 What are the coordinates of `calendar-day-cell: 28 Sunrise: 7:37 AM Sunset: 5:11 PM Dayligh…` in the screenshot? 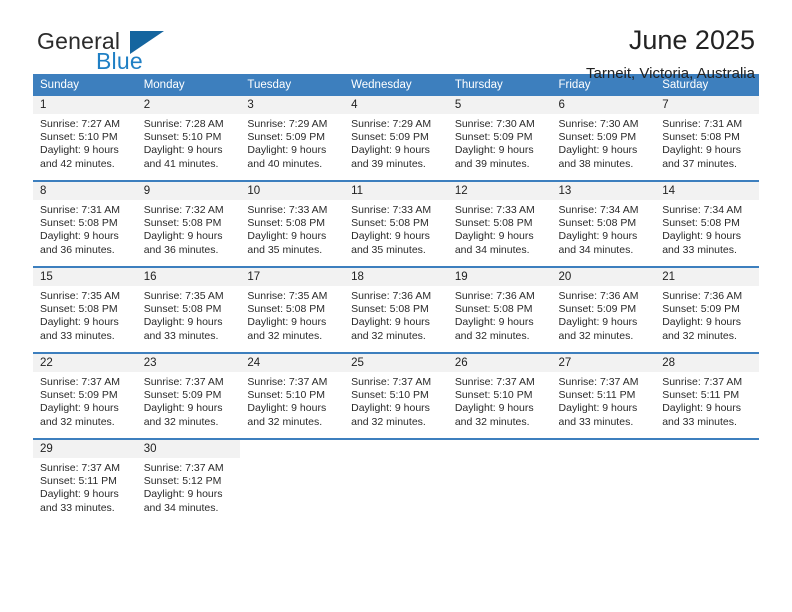 It's located at (707, 395).